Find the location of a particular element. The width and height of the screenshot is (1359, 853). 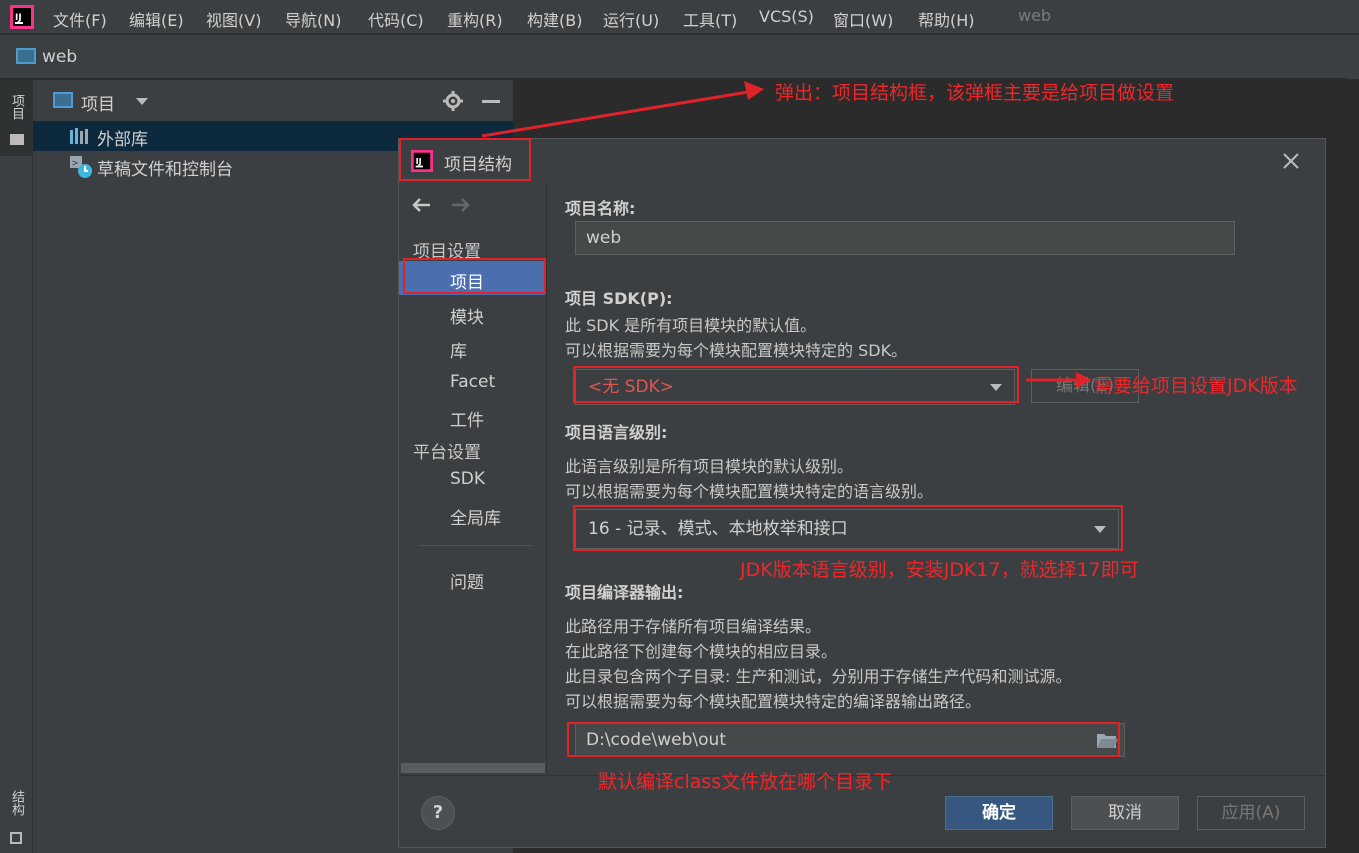

annotation-arrowhead-popup is located at coordinates (754, 90).